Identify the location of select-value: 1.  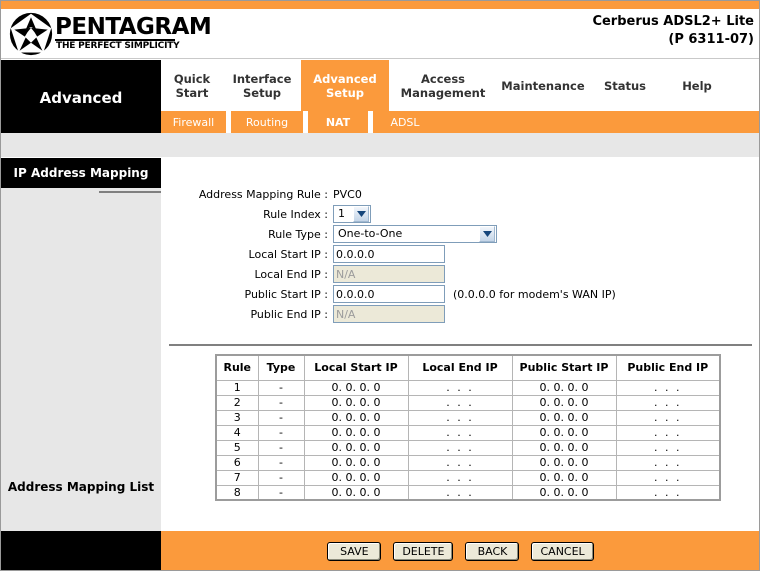
(341, 213).